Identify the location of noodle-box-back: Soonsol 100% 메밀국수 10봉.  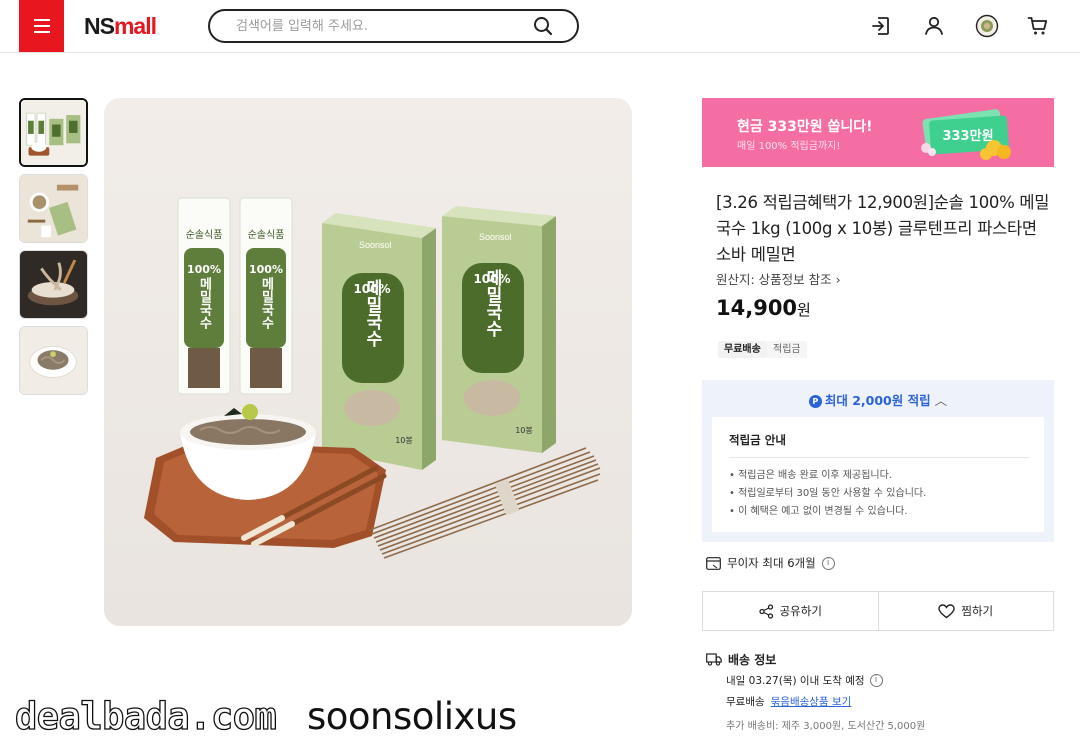
(499, 329).